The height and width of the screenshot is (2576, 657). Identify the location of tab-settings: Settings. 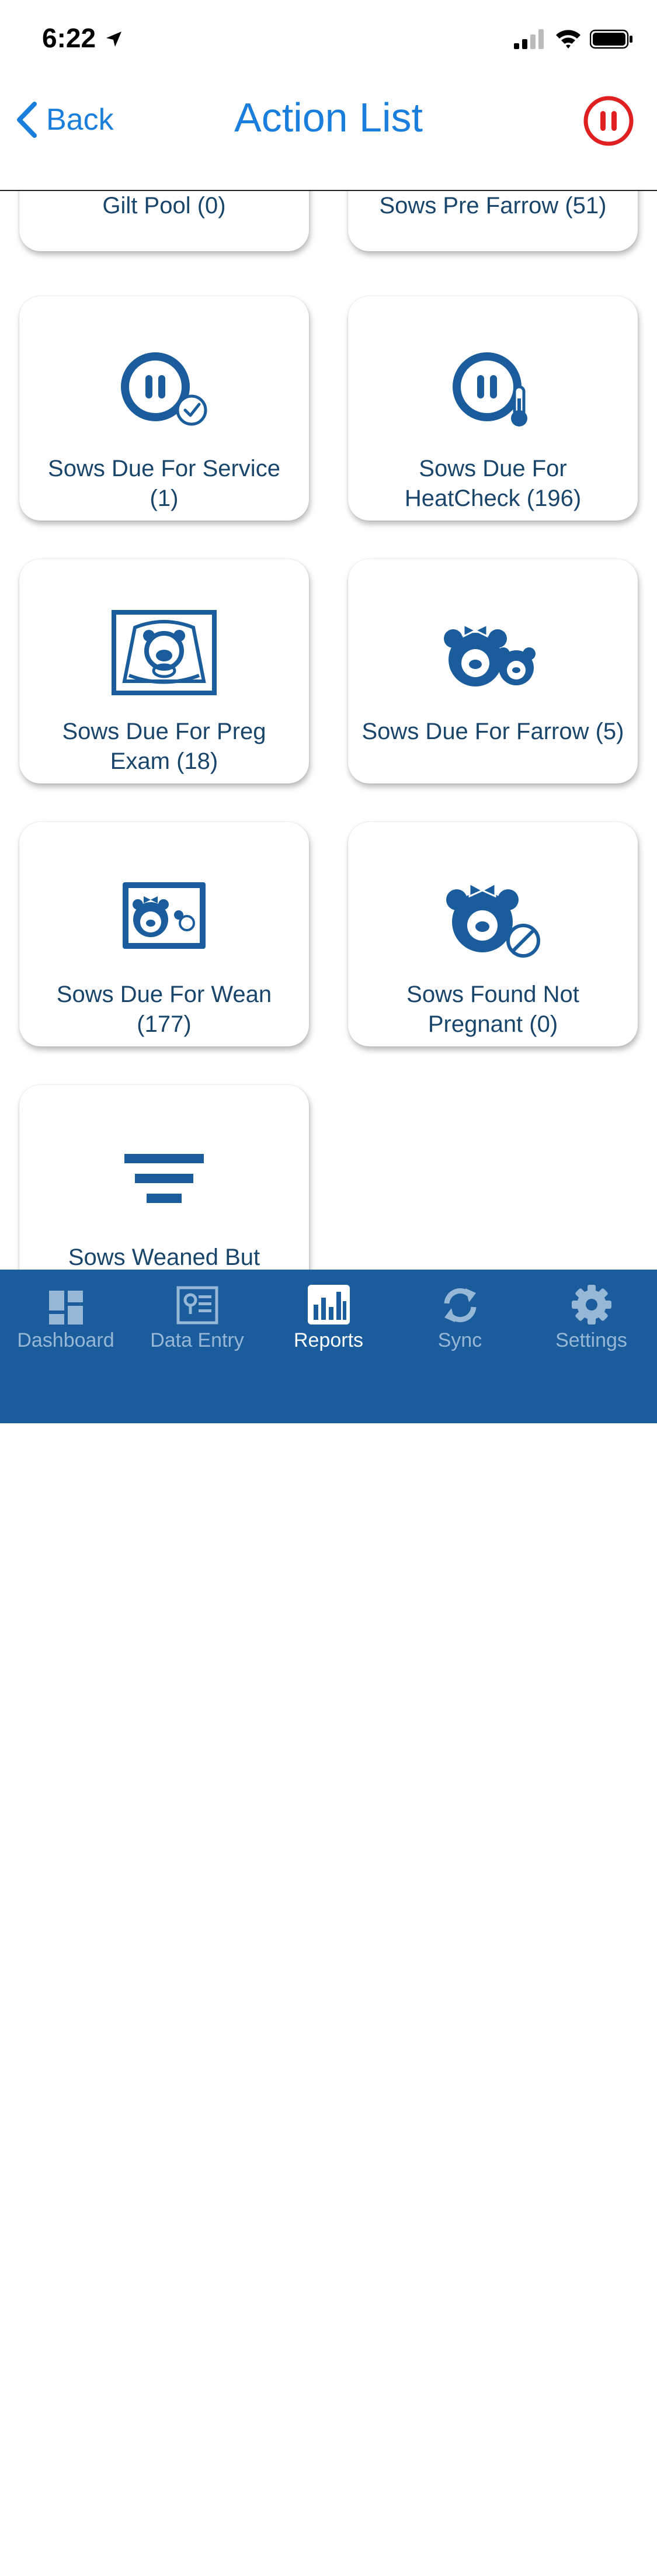
(591, 1317).